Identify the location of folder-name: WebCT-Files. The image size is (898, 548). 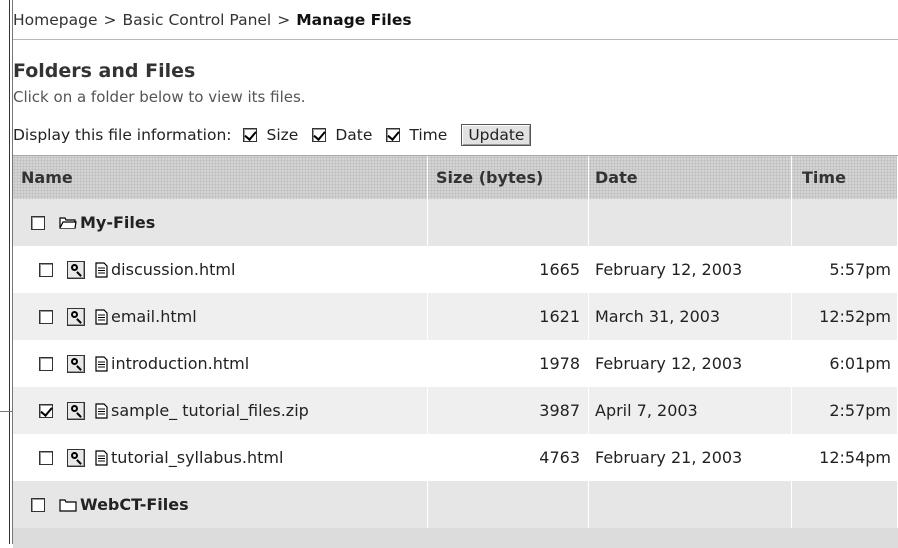
(134, 504).